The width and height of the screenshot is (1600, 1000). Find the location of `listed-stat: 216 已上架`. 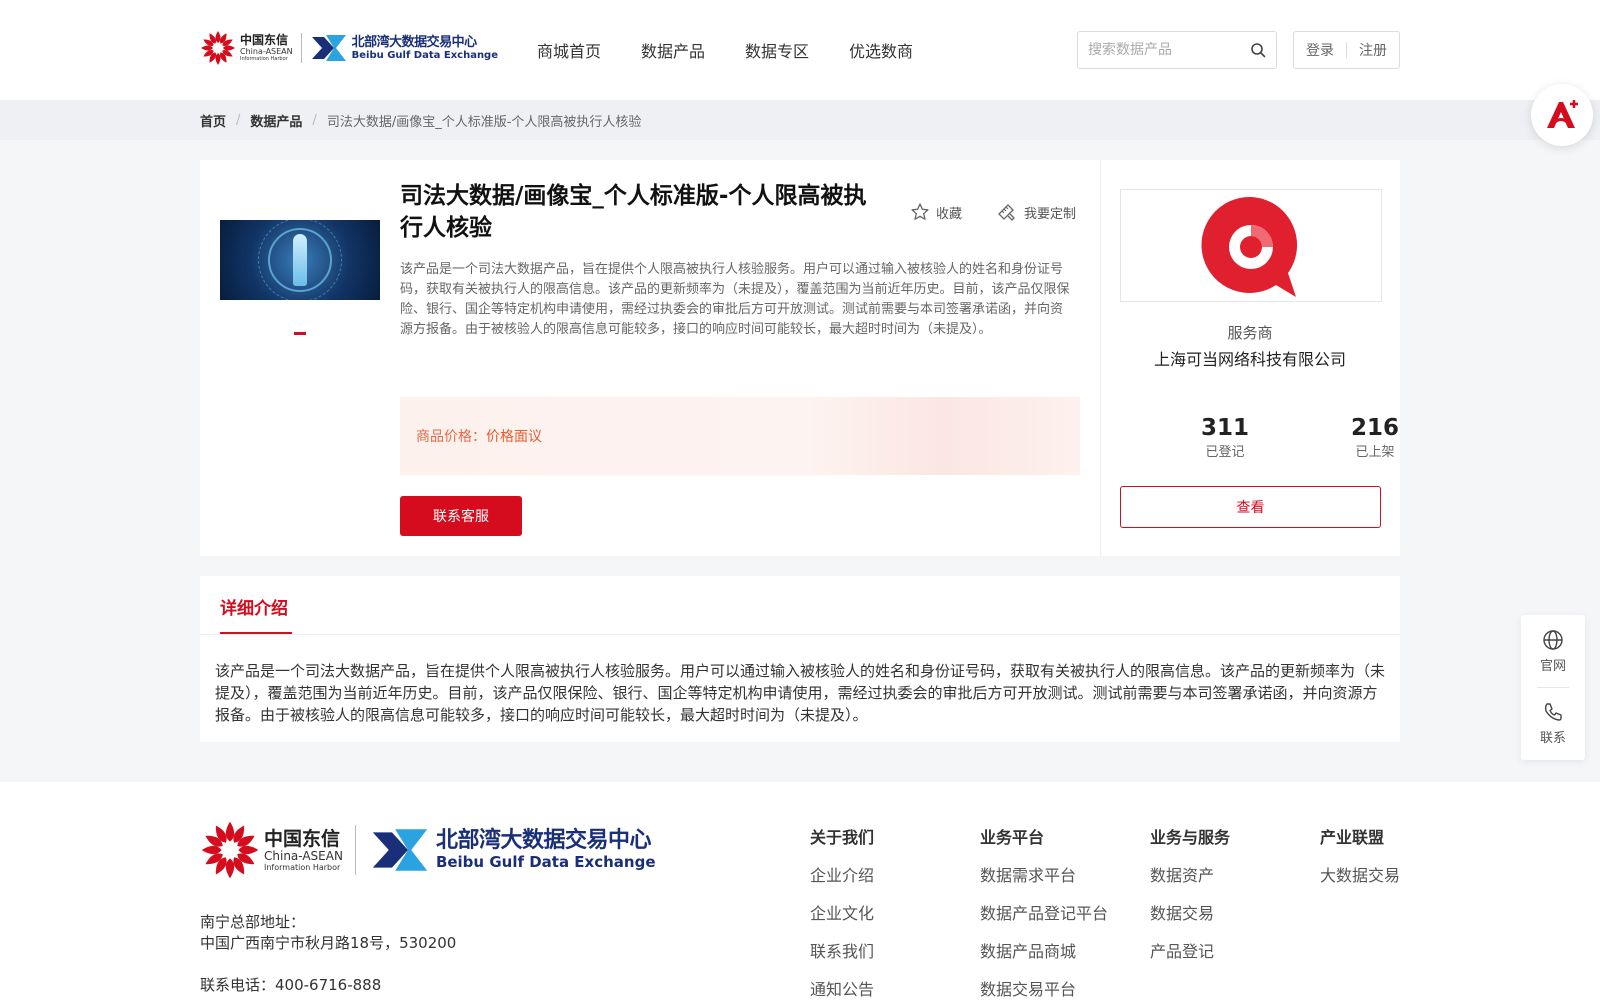

listed-stat: 216 已上架 is located at coordinates (1375, 439).